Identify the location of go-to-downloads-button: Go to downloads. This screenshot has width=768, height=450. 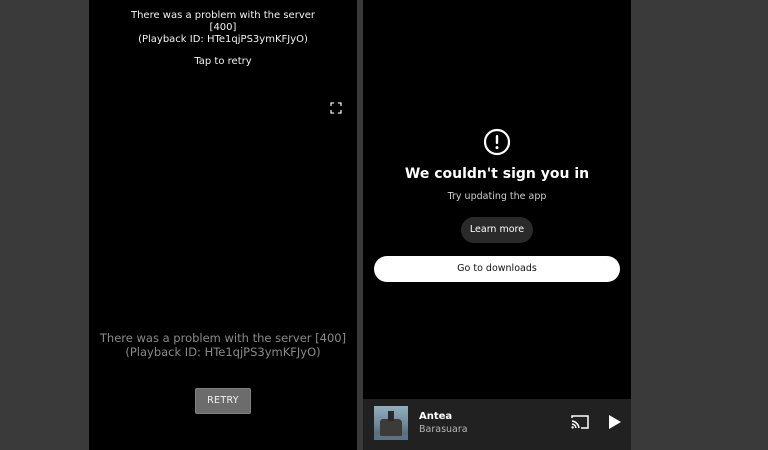
(497, 269).